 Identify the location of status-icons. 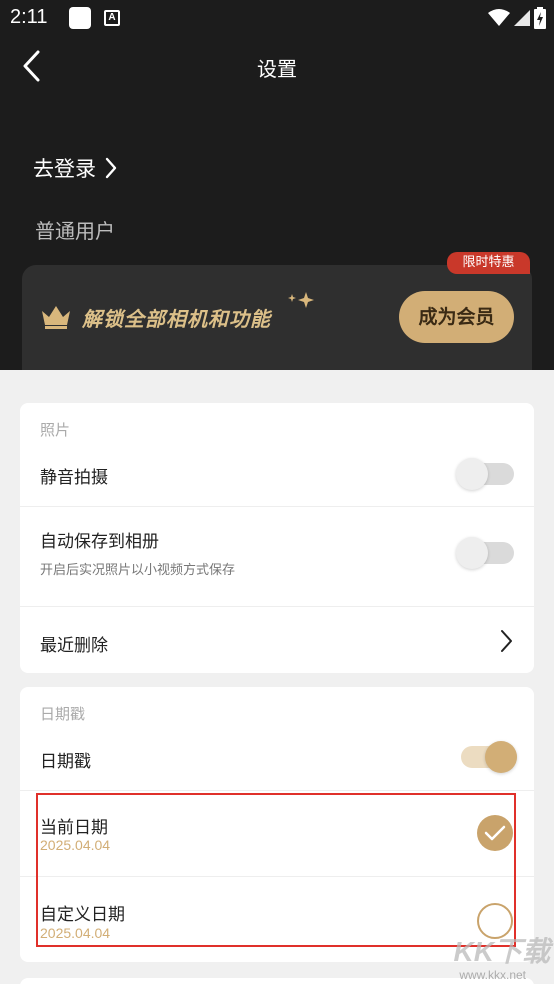
(517, 18).